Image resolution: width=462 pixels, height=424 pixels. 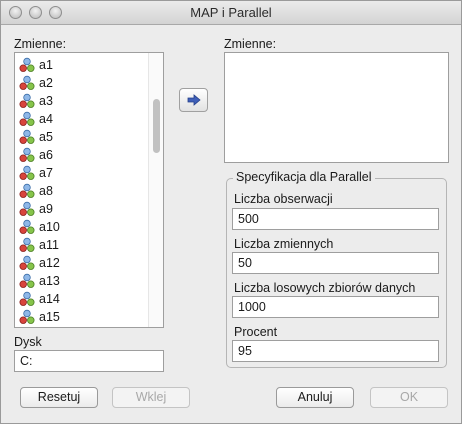 What do you see at coordinates (156, 126) in the screenshot?
I see `list-scrollbar-thumb` at bounding box center [156, 126].